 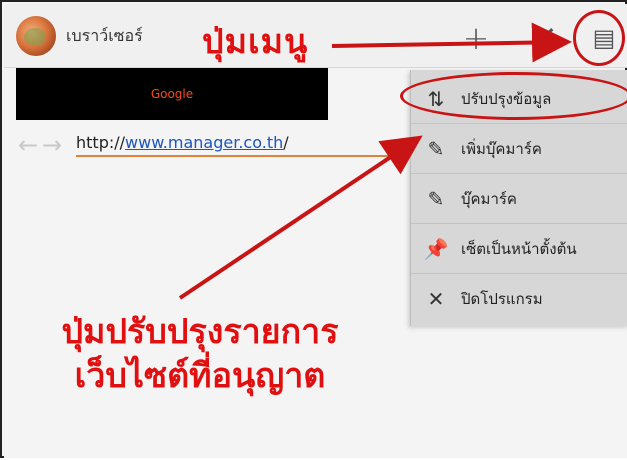 What do you see at coordinates (200, 354) in the screenshot?
I see `refresh-list-callout: ปุ่มปรับปรุงรายการ เว็บไซต์ที่อนุญาต` at bounding box center [200, 354].